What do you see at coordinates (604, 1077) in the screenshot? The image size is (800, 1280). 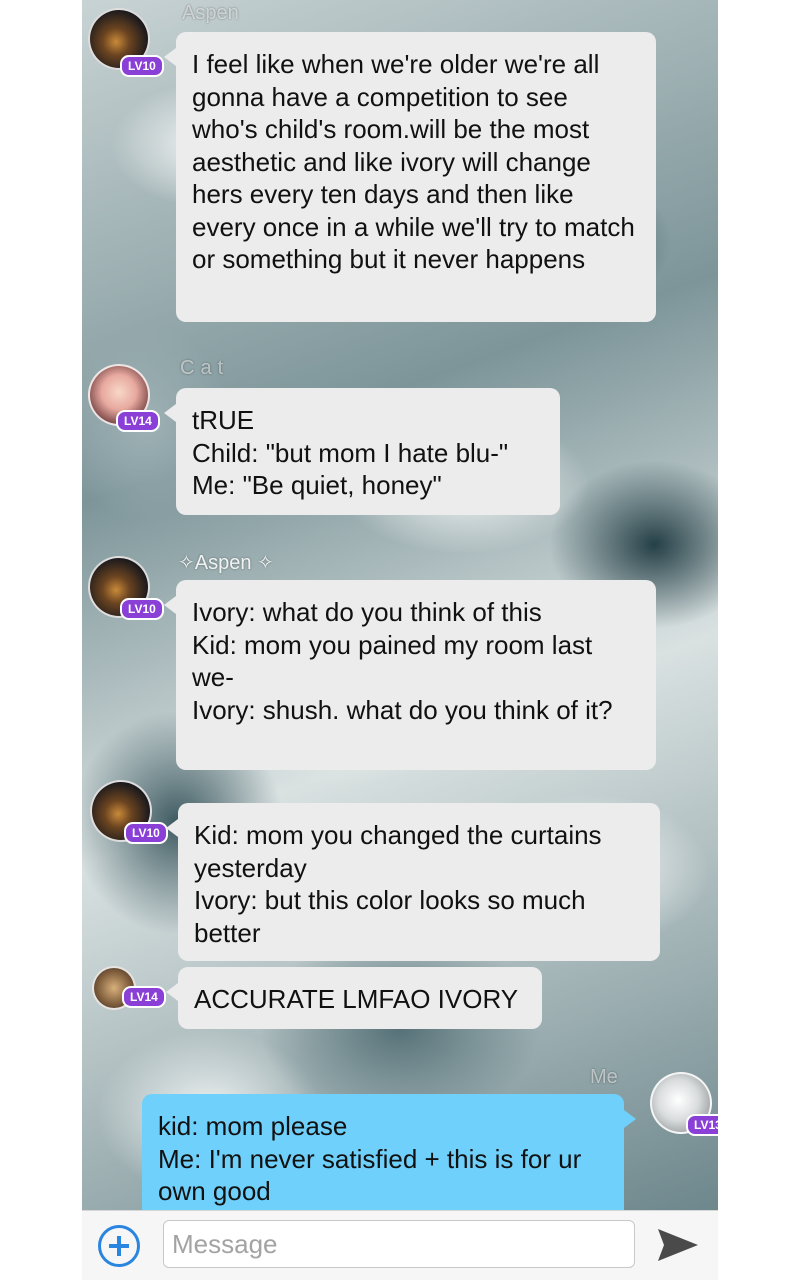 I see `sender-name: Me` at bounding box center [604, 1077].